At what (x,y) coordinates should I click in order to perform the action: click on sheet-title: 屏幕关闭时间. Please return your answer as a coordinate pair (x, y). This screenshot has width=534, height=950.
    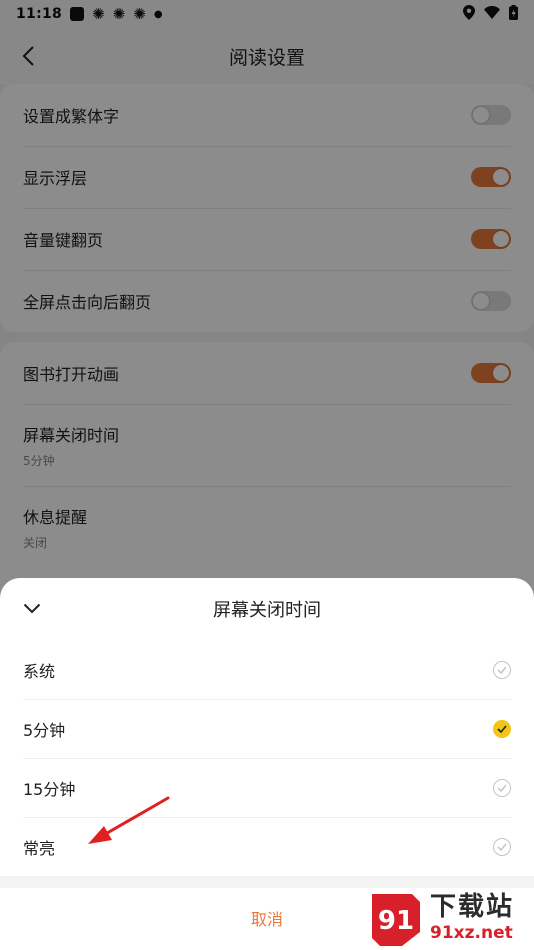
    Looking at the image, I should click on (267, 610).